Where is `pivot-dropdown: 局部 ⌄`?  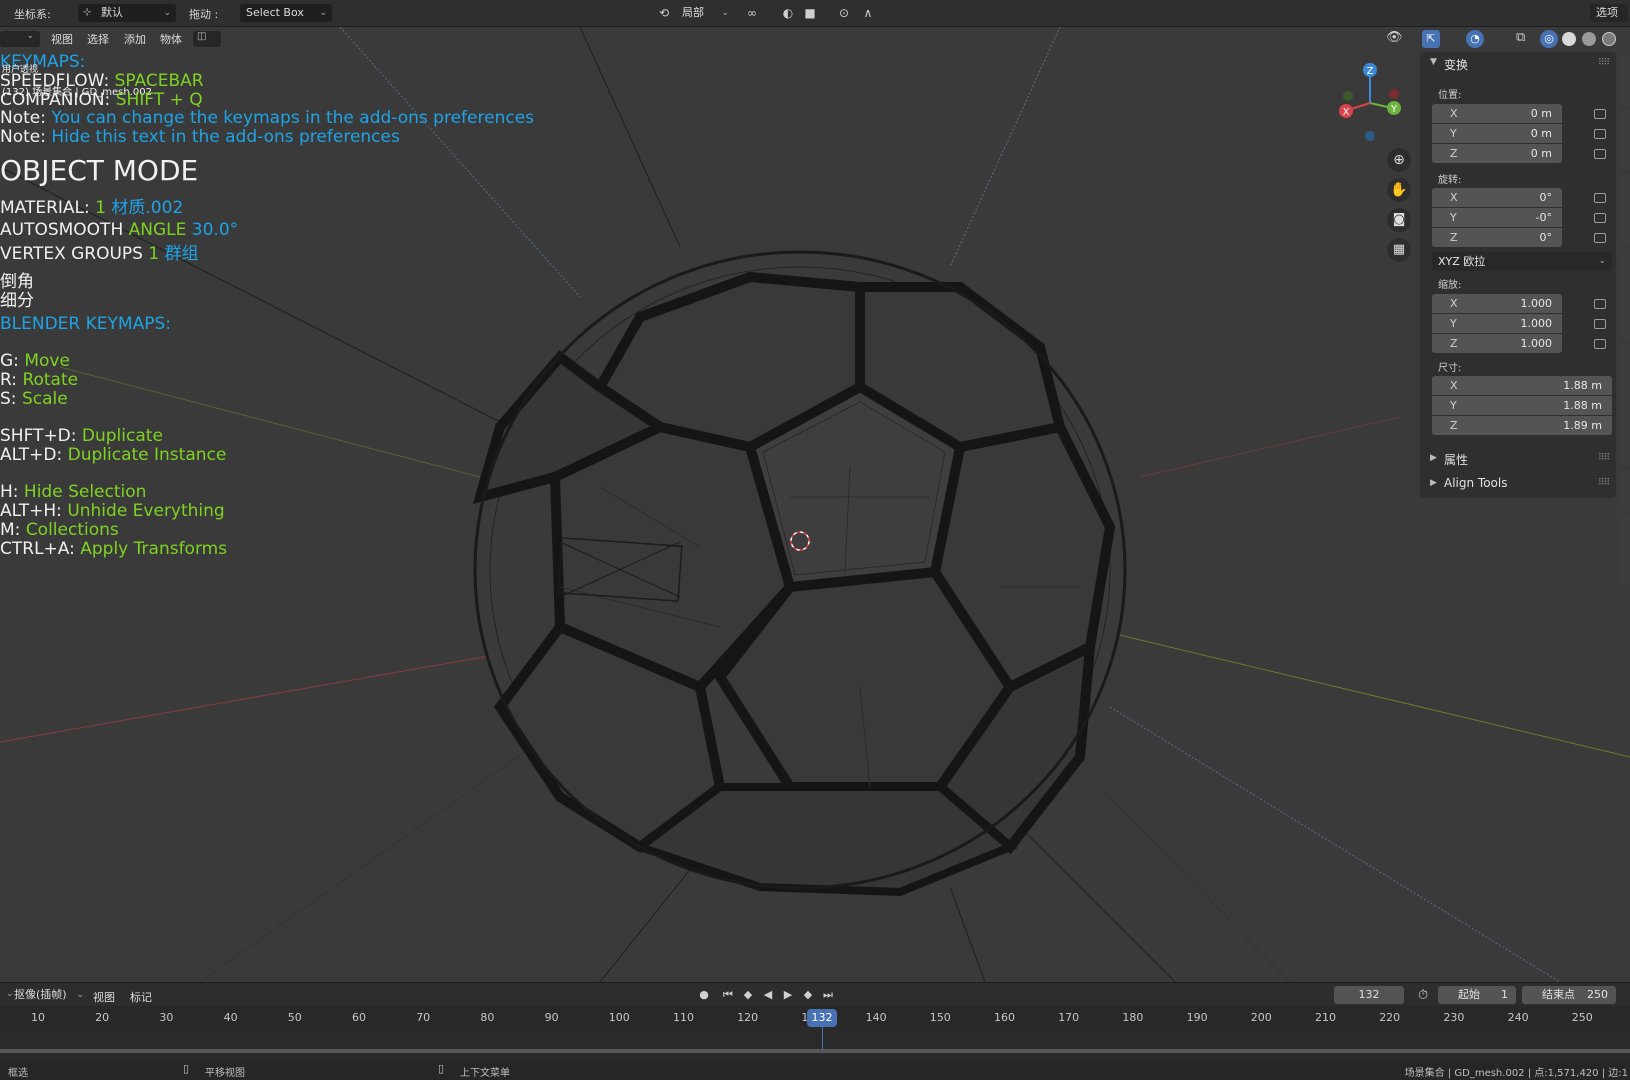
pivot-dropdown: 局部 ⌄ is located at coordinates (705, 13).